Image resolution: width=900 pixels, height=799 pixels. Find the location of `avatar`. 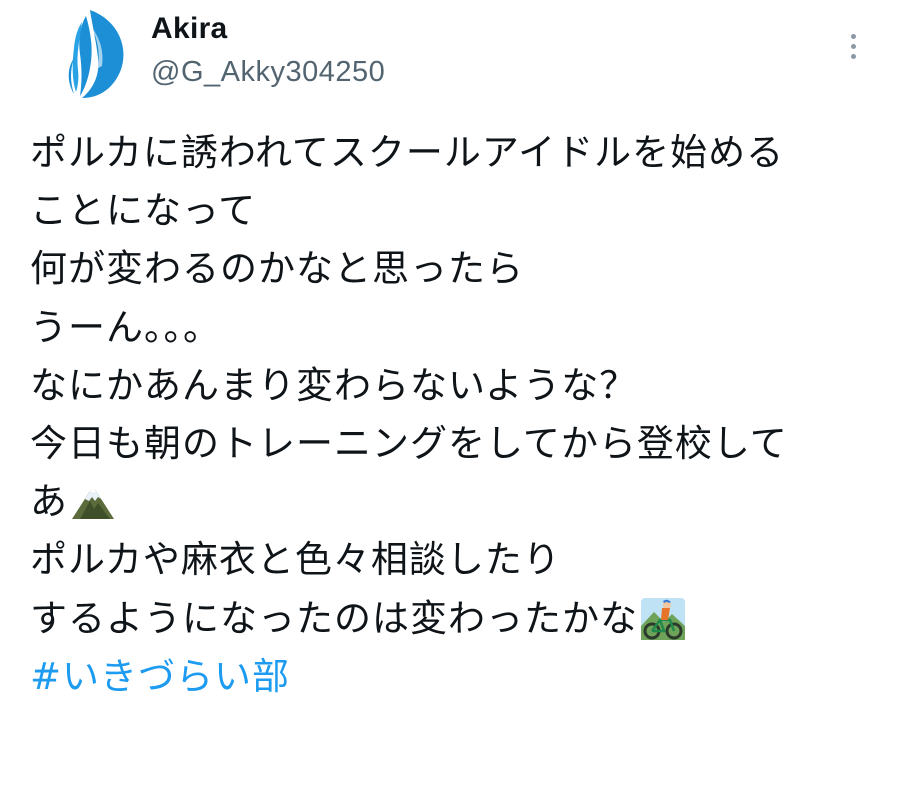

avatar is located at coordinates (95, 54).